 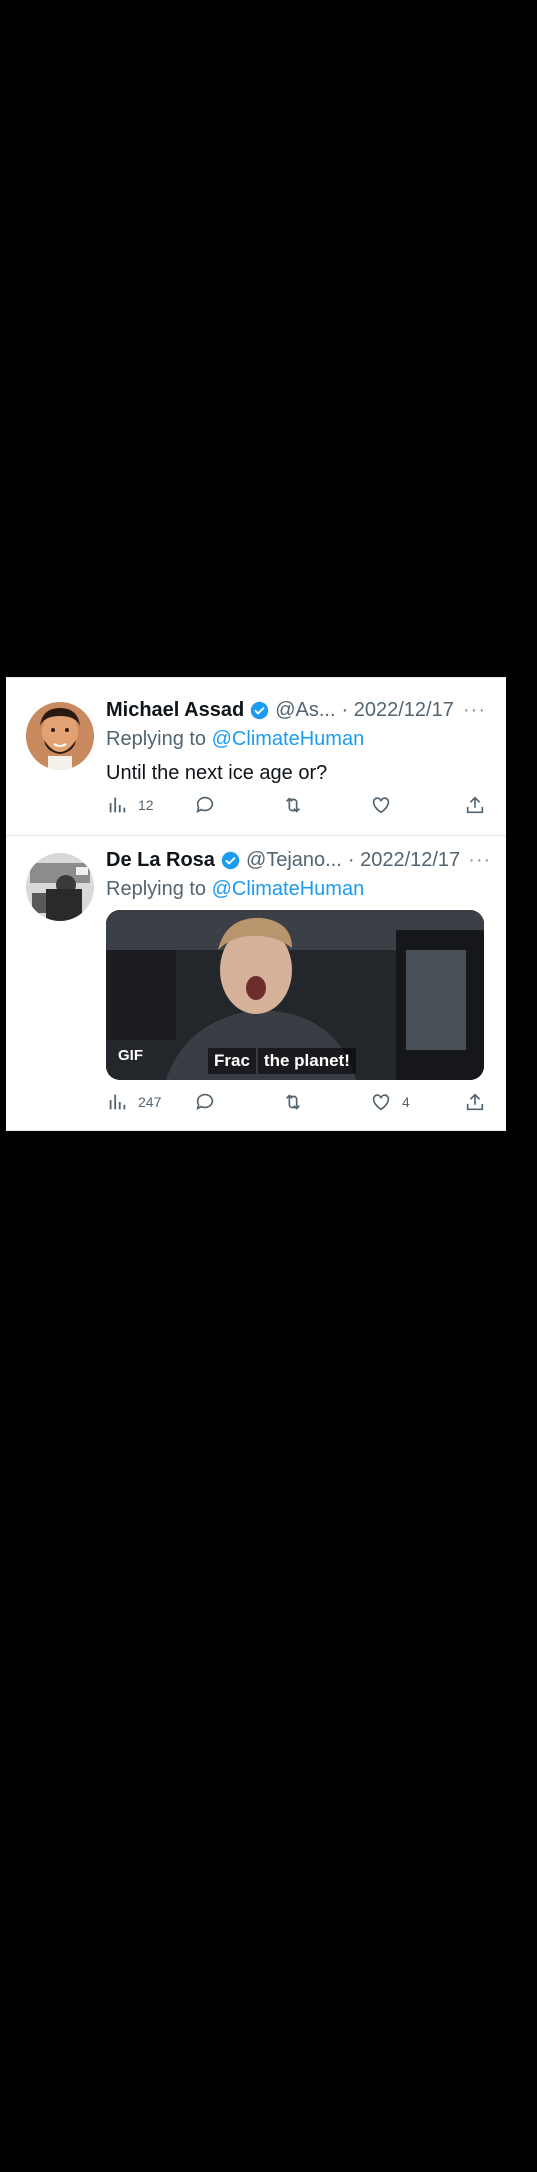 What do you see at coordinates (232, 1061) in the screenshot?
I see `caption-text: Frac` at bounding box center [232, 1061].